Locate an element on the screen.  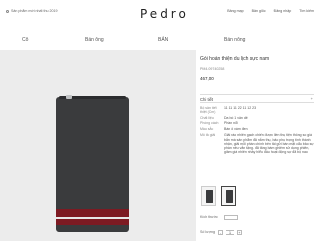
zipper-pull is located at coordinates (69, 97).